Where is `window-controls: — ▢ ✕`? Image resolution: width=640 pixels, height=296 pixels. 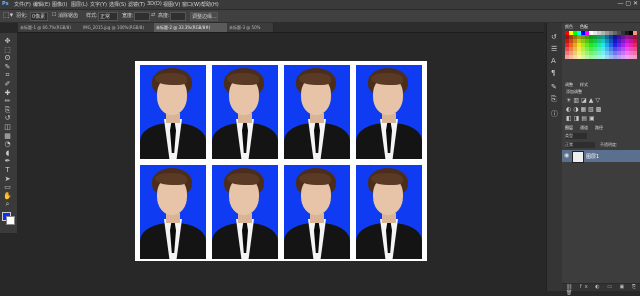
window-controls: — ▢ ✕ is located at coordinates (627, 3).